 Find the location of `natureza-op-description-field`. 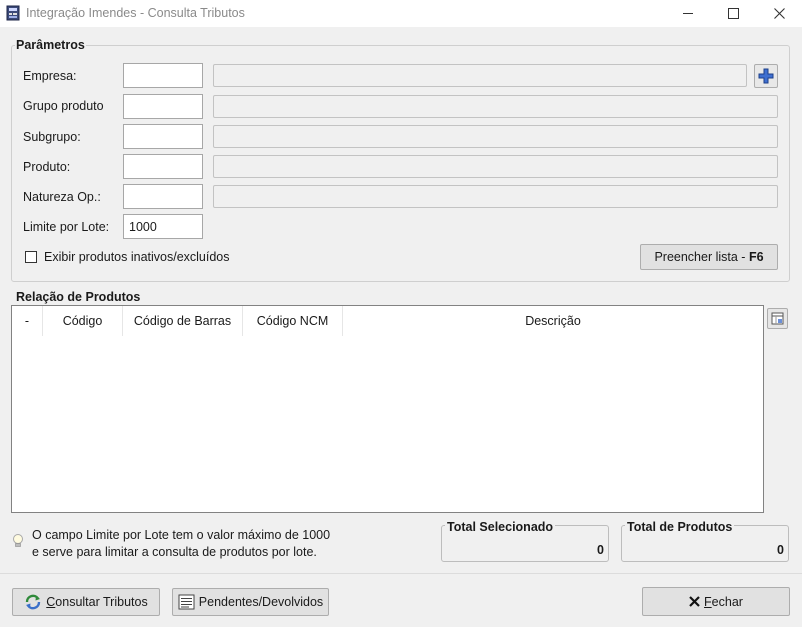

natureza-op-description-field is located at coordinates (495, 196).